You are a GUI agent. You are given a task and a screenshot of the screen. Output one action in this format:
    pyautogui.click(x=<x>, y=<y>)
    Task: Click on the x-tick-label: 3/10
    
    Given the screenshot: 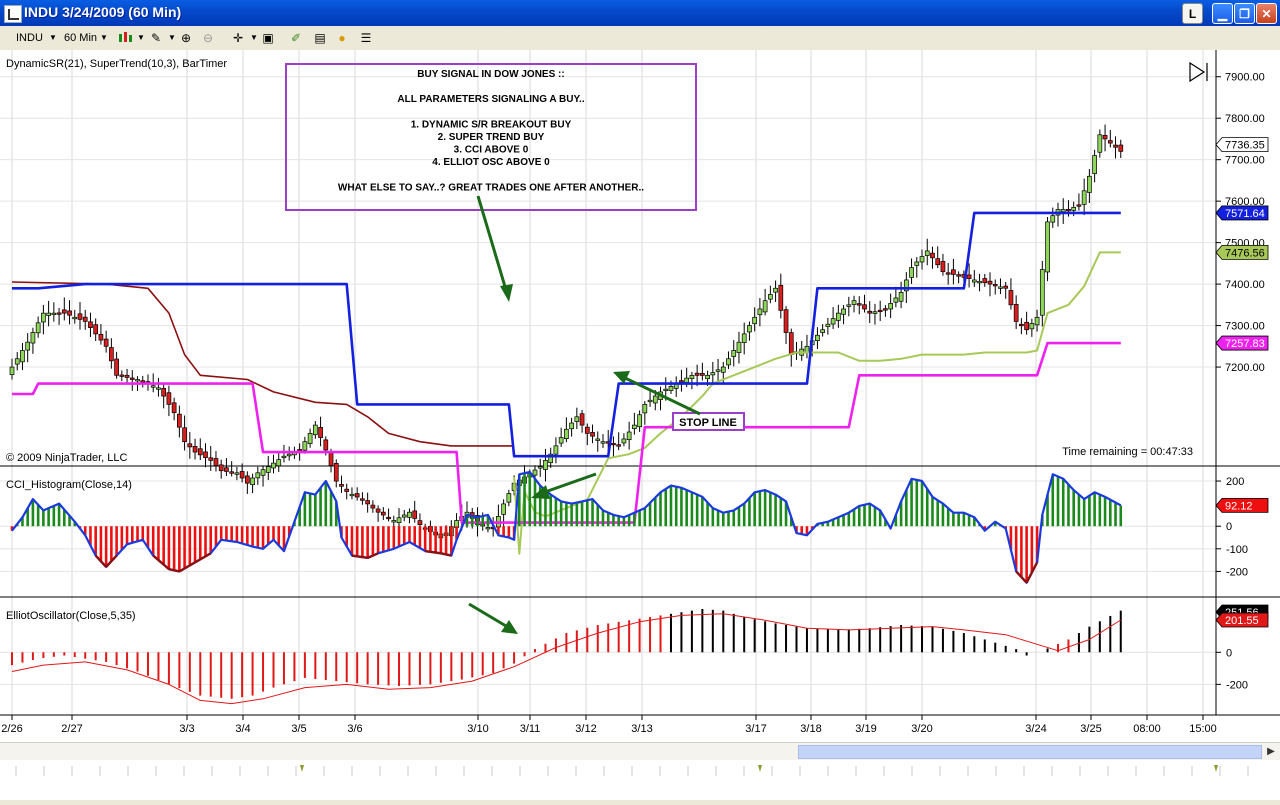 What is the action you would take?
    pyautogui.click(x=477, y=729)
    